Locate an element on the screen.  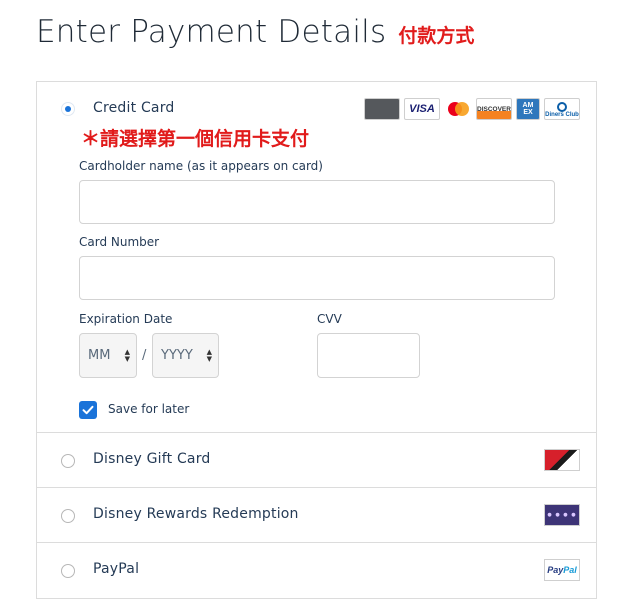
discover-logo-icon: DISCOVER is located at coordinates (494, 109).